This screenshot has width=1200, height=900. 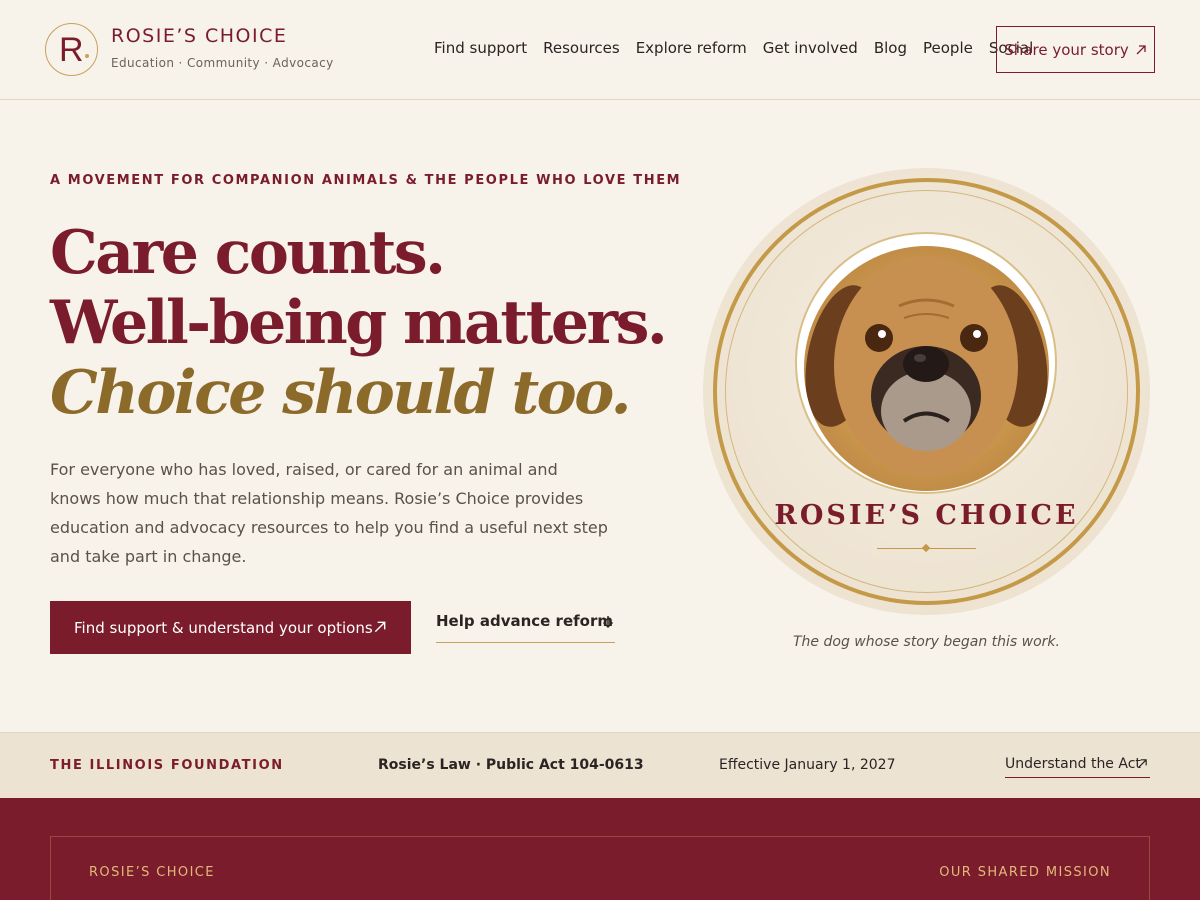 What do you see at coordinates (691, 48) in the screenshot?
I see `nav-explore-reform: Explore reform` at bounding box center [691, 48].